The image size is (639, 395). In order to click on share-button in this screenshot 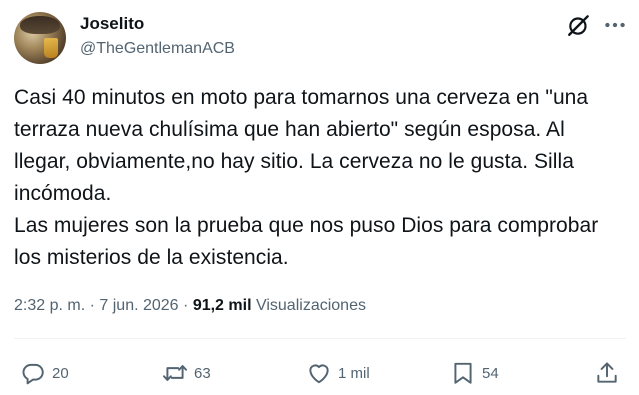, I will do `click(607, 373)`.